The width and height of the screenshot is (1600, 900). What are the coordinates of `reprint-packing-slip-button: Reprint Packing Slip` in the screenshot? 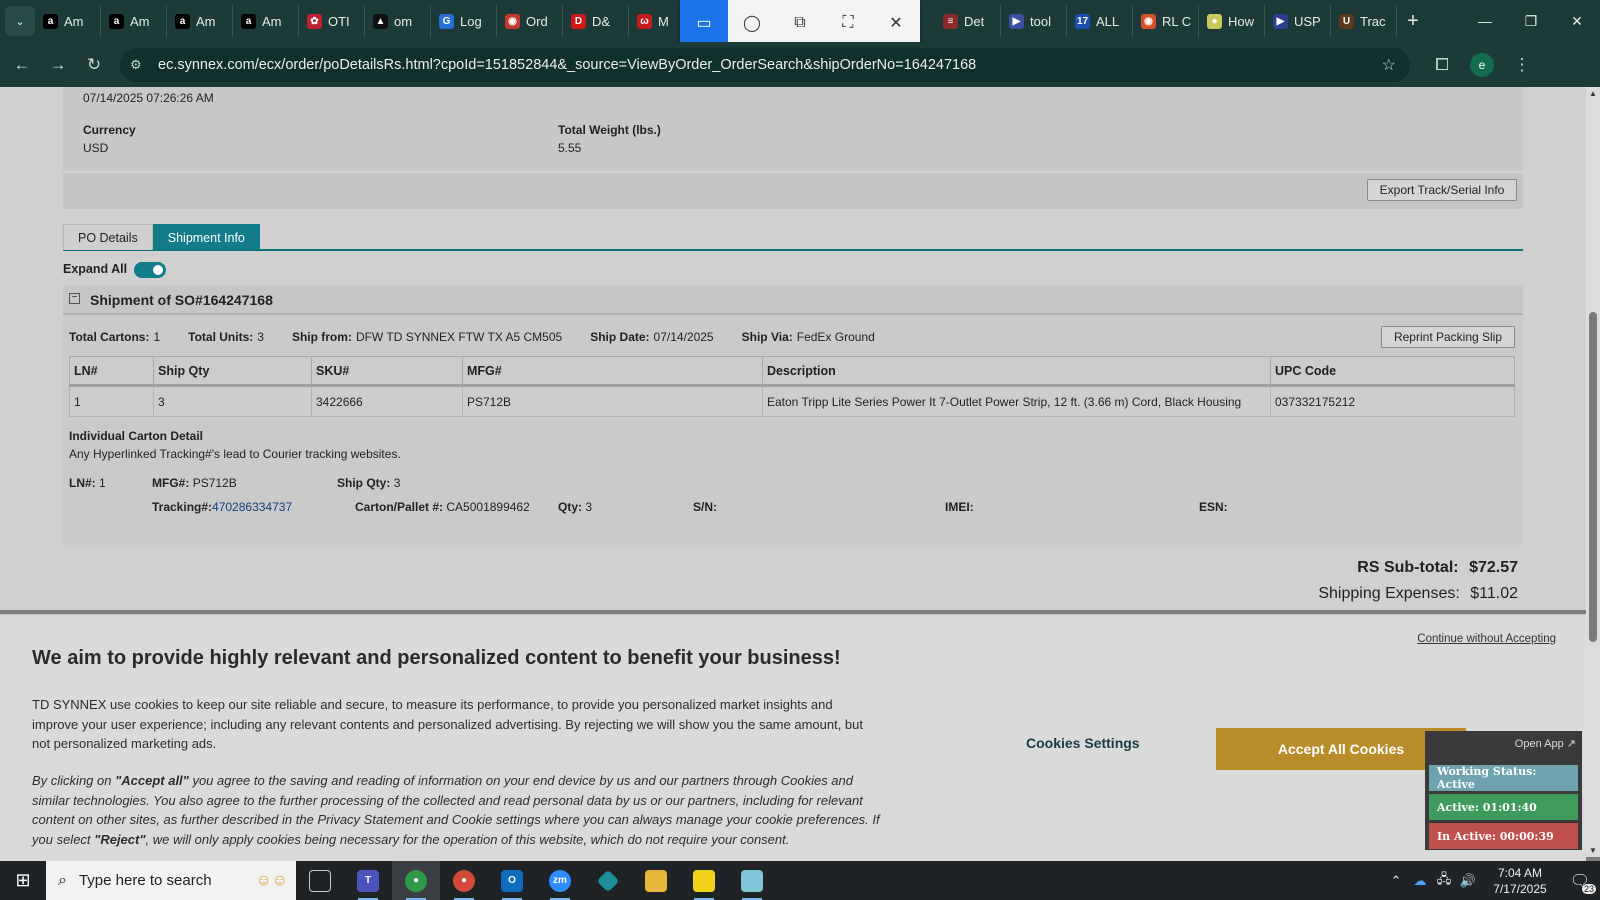 It's located at (1448, 337).